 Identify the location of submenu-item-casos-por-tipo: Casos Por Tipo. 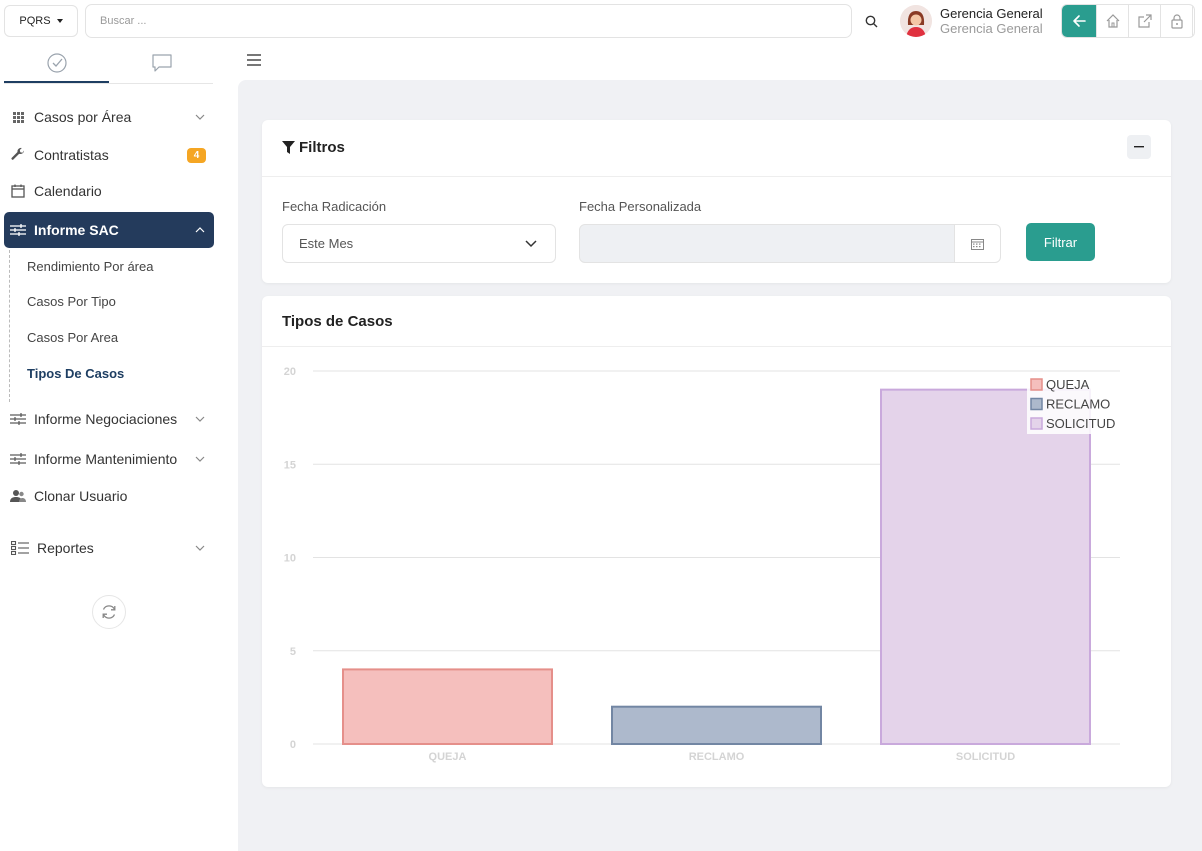
(71, 301).